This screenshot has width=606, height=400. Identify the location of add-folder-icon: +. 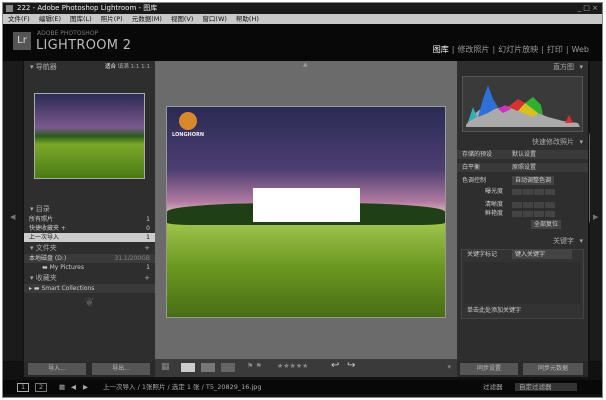
(147, 248).